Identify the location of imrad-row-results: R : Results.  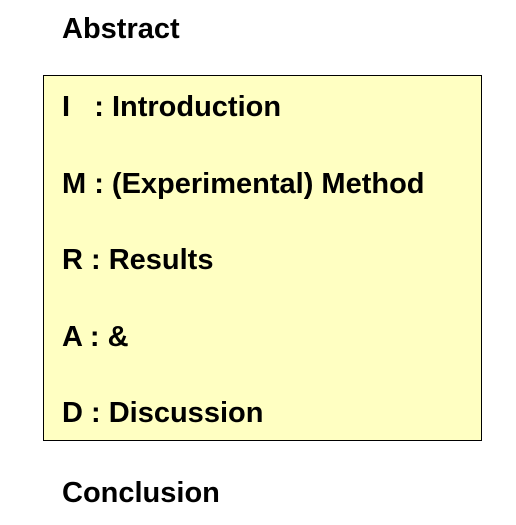
(138, 260).